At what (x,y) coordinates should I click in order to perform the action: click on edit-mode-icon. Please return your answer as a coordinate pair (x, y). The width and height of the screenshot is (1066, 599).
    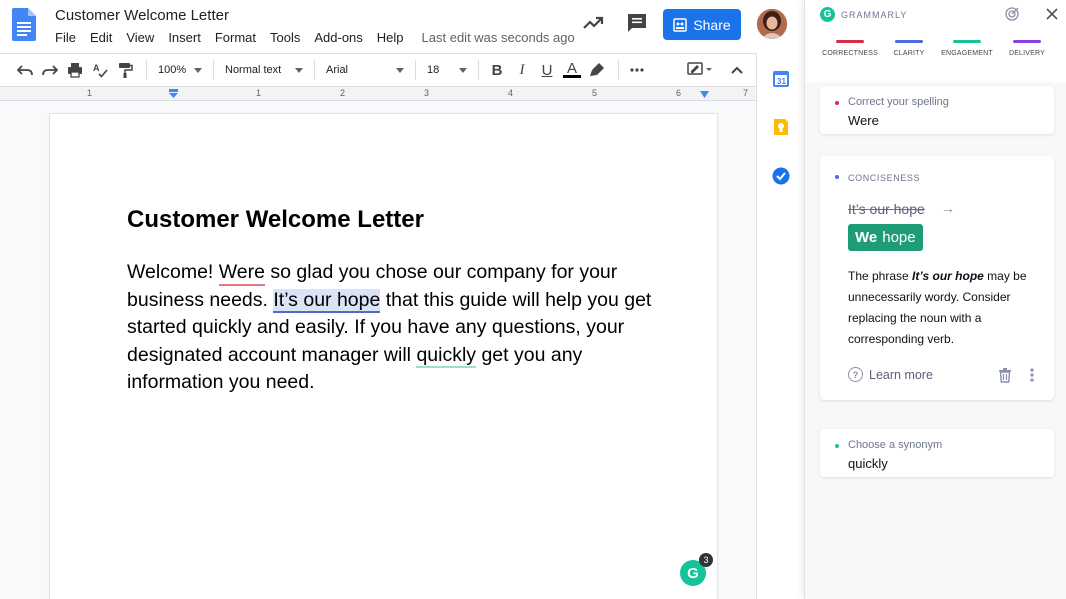
    Looking at the image, I should click on (699, 68).